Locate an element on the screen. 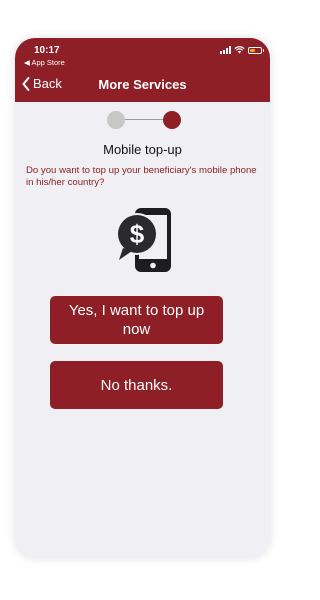  page-title: More Services is located at coordinates (142, 84).